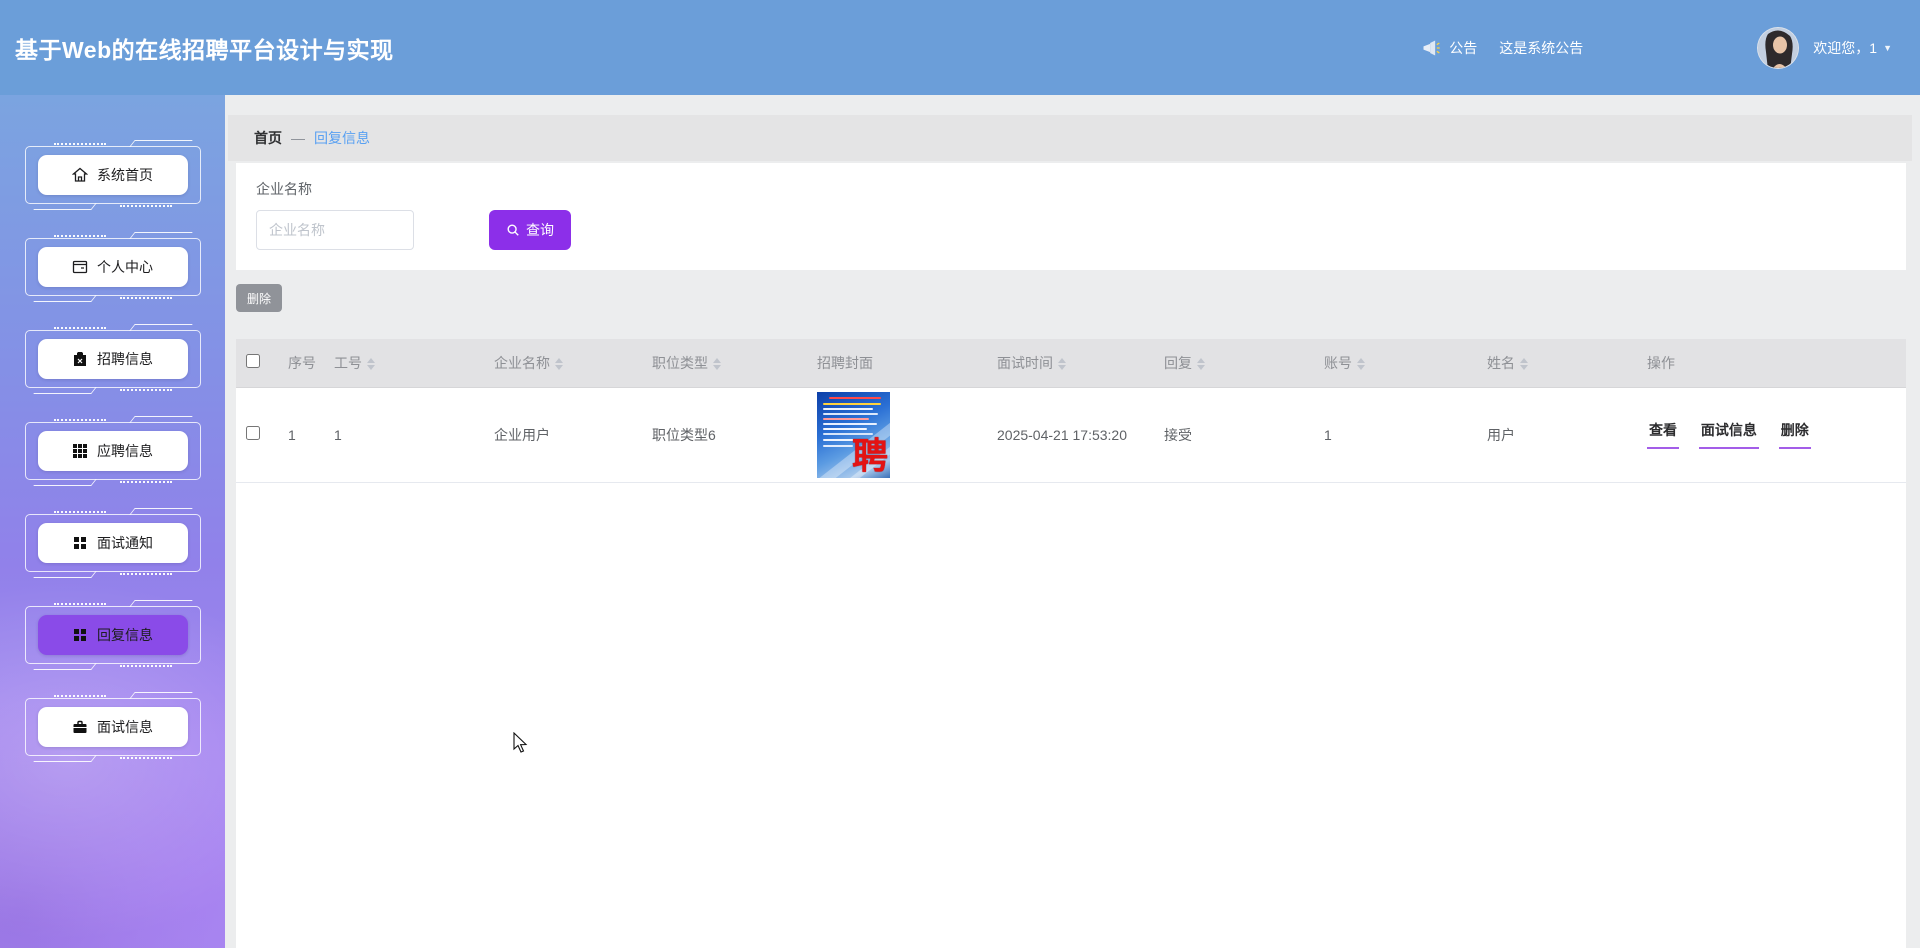 This screenshot has height=948, width=1920. I want to click on user-menu: 欢迎您，1 ▼, so click(1852, 48).